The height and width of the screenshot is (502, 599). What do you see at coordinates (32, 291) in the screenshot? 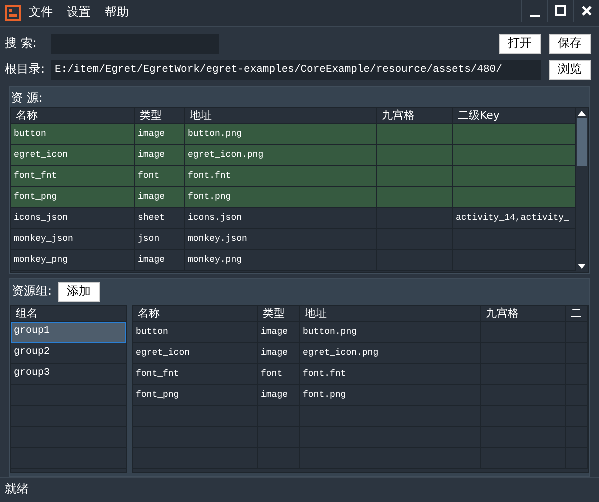
I see `panel-title: 资源组:` at bounding box center [32, 291].